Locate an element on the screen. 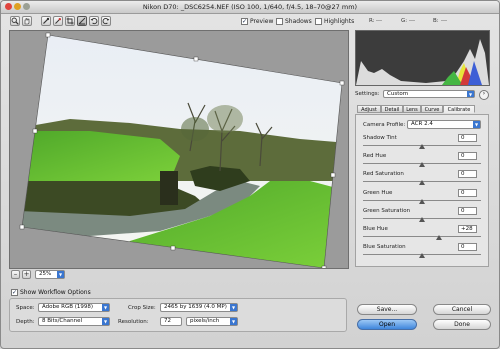 The width and height of the screenshot is (500, 349). zoom-level-value: 25% is located at coordinates (45, 274).